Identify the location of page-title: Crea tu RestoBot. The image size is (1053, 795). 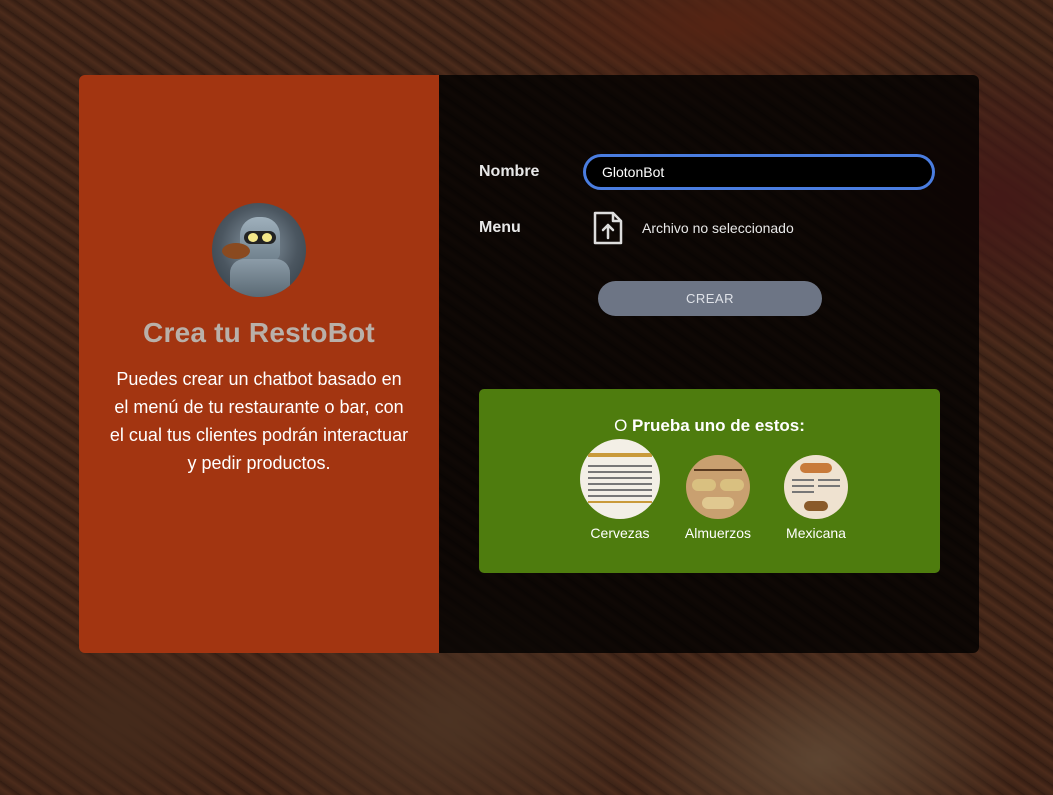
(259, 332).